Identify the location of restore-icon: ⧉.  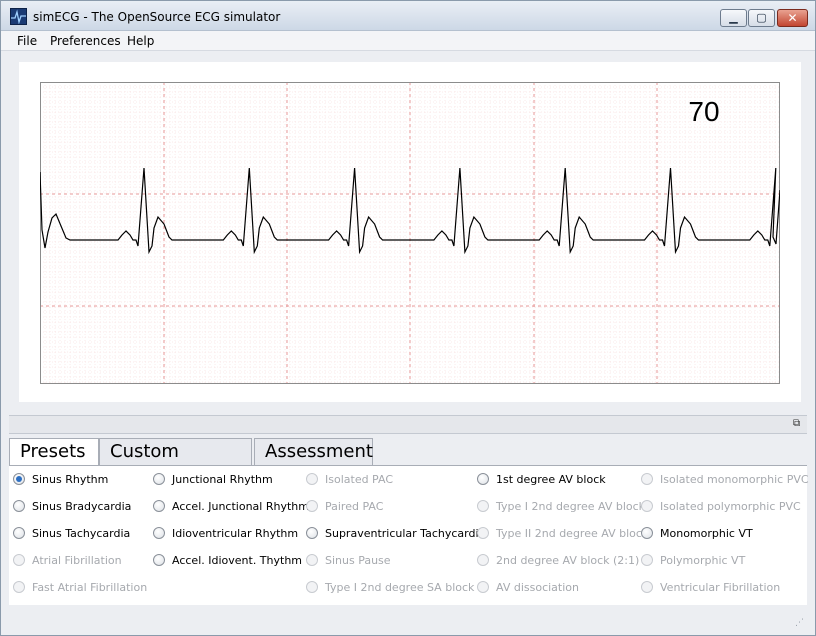
(798, 424).